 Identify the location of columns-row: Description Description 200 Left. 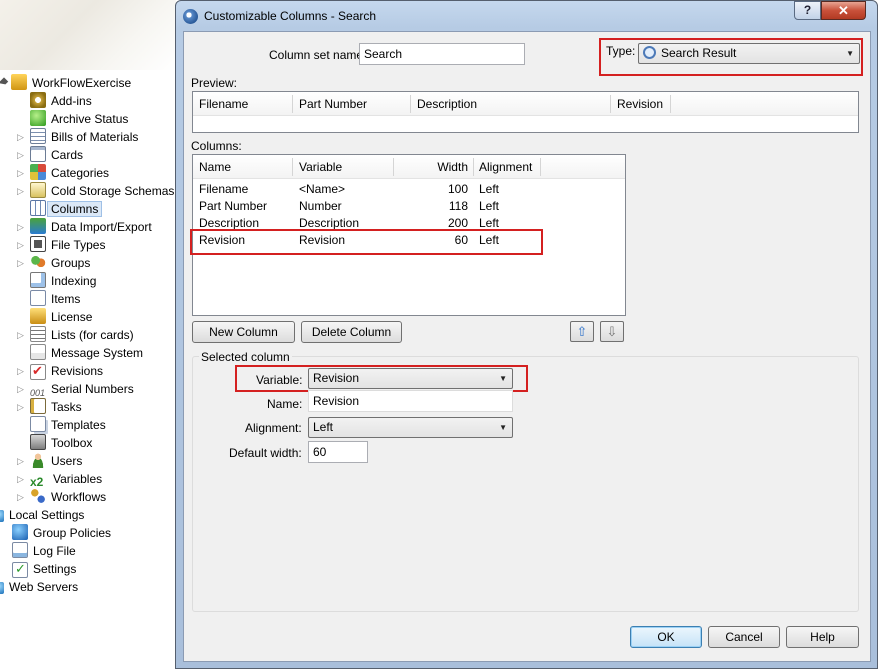
(409, 223).